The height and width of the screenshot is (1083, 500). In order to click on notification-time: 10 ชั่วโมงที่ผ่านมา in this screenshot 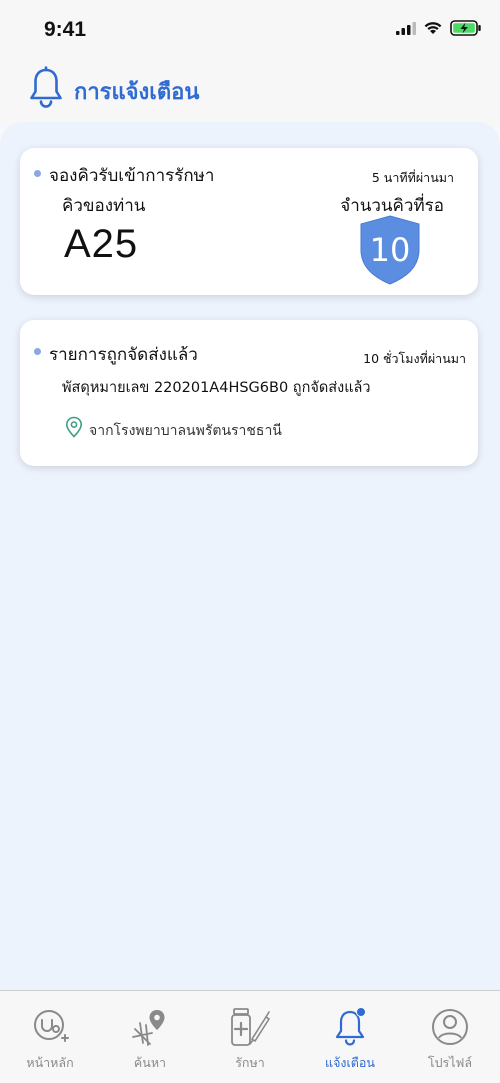, I will do `click(414, 358)`.